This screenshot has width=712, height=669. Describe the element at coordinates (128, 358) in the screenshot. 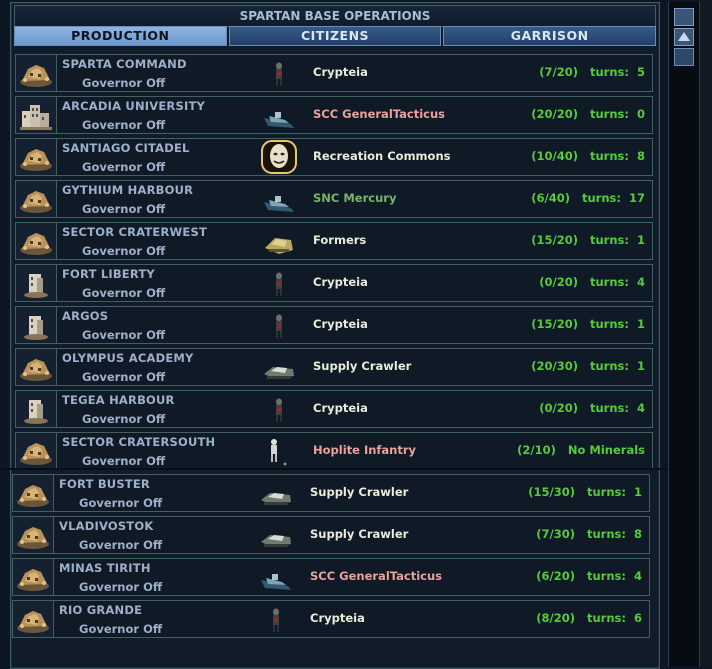

I see `base-name: OLYMPUS ACADEMY` at that location.